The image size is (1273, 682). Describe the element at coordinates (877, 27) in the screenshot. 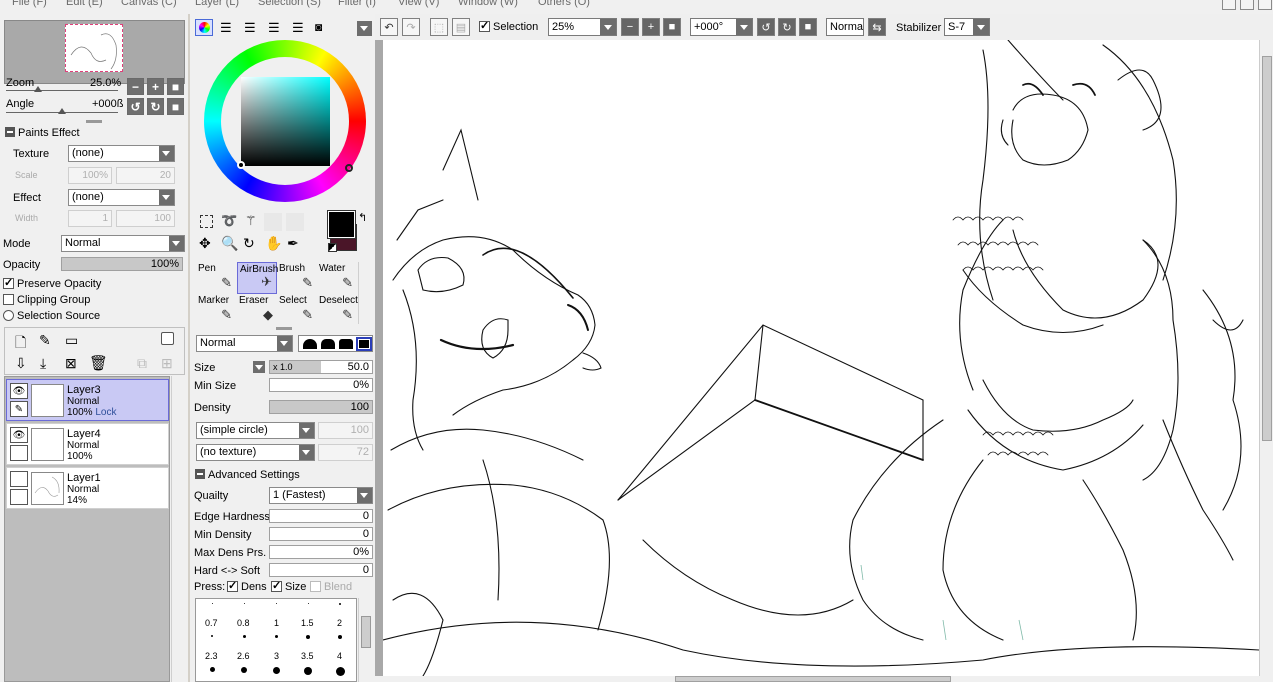

I see `flip-horizontal-button: ⇆` at that location.